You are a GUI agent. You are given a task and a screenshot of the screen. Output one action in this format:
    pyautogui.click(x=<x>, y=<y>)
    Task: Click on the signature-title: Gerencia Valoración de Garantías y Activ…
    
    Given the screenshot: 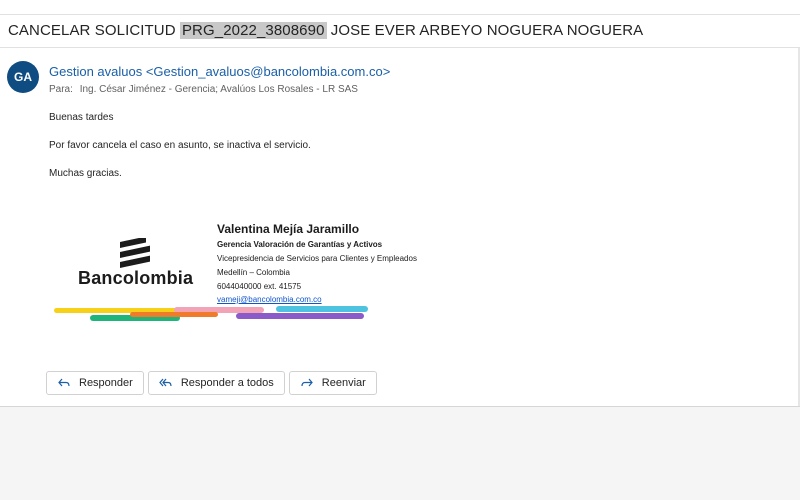 What is the action you would take?
    pyautogui.click(x=300, y=244)
    